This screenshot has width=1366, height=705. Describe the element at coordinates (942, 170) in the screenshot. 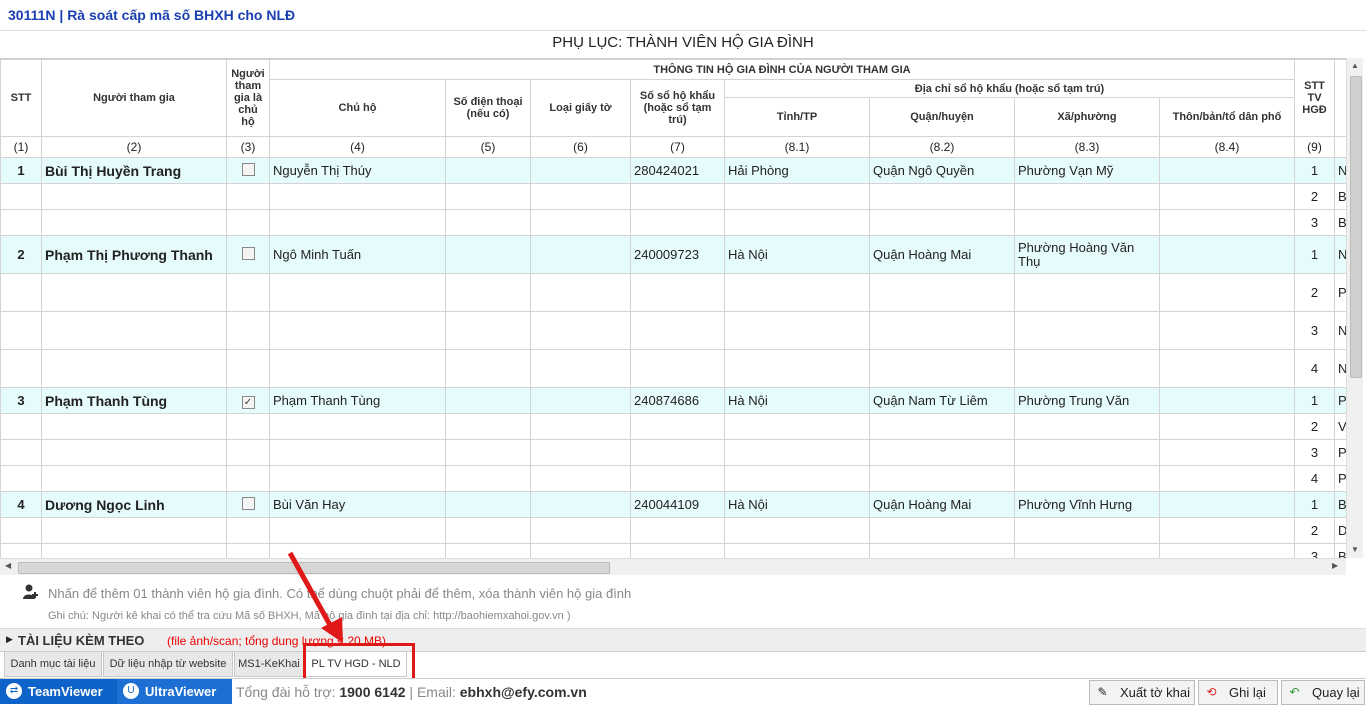

I see `district-cell: Quận Ngô Quyền` at that location.